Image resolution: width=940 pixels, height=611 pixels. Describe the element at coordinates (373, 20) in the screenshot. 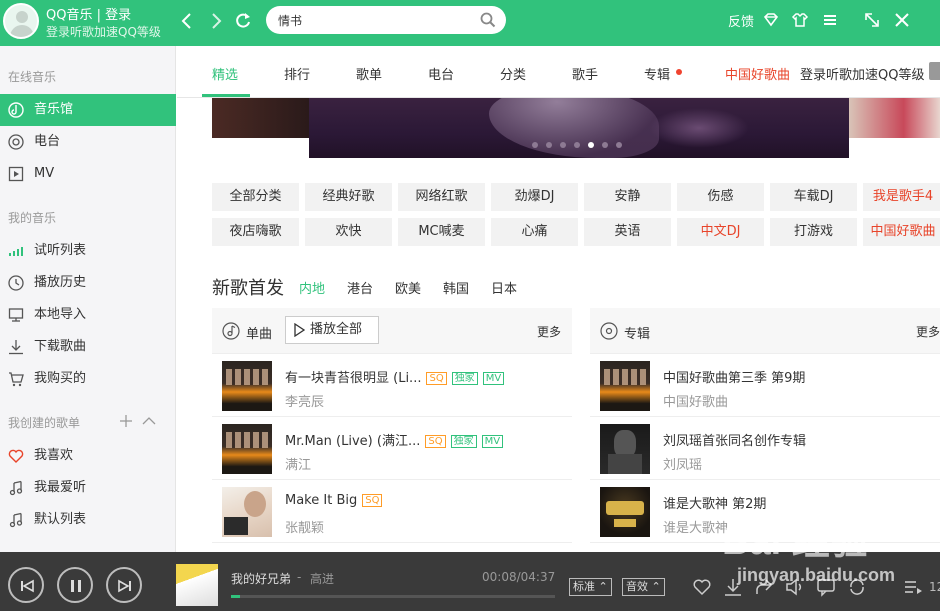

I see `search-input` at that location.